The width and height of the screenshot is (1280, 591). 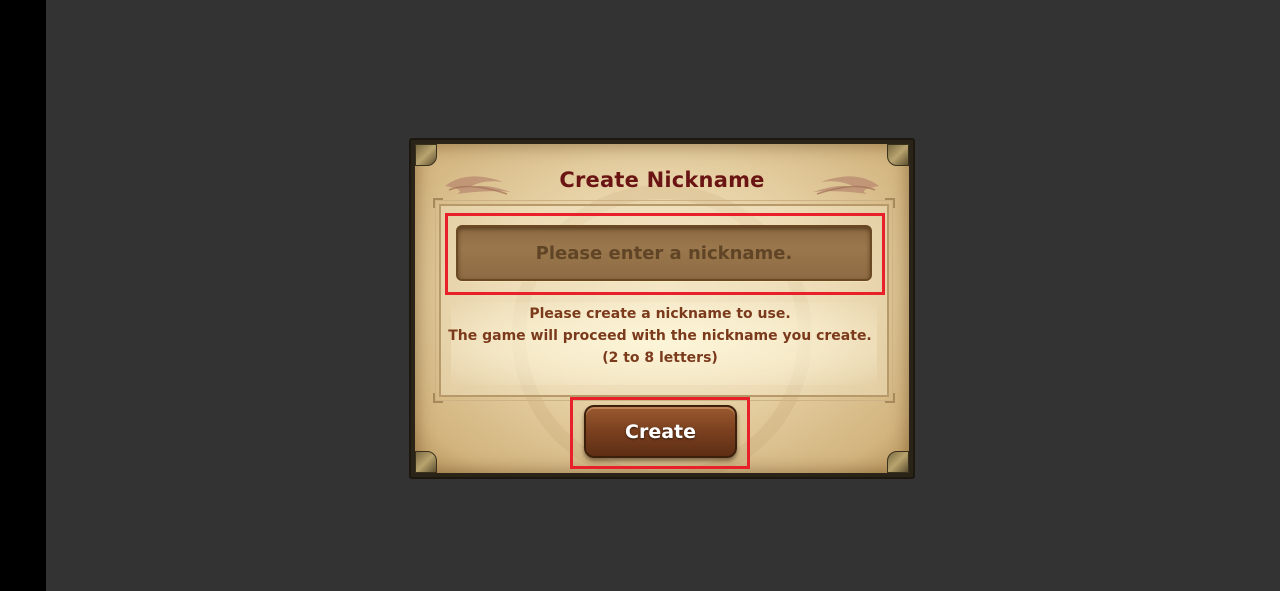 I want to click on create-button: Create, so click(x=660, y=431).